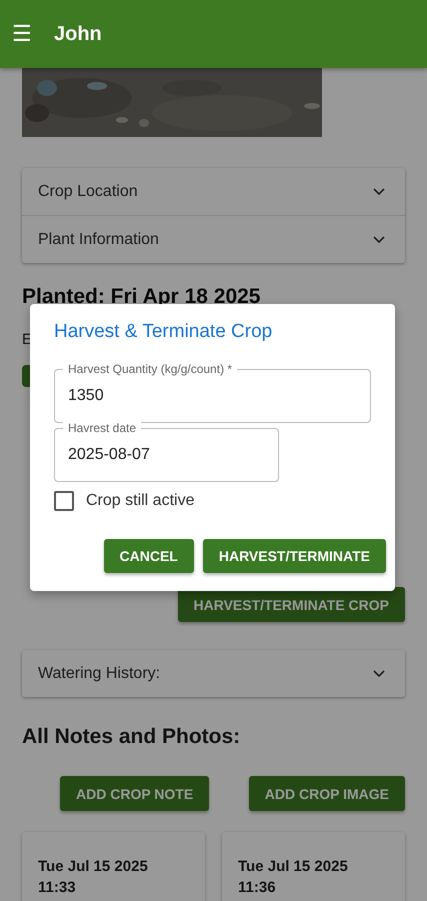 The width and height of the screenshot is (427, 901). Describe the element at coordinates (213, 673) in the screenshot. I see `accordion-header: Watering History:` at that location.